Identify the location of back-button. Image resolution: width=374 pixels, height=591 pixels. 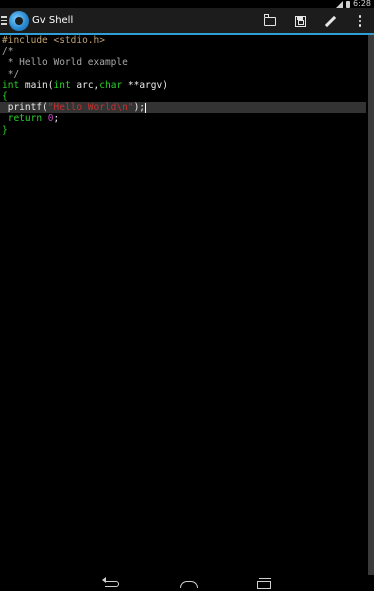
(113, 583).